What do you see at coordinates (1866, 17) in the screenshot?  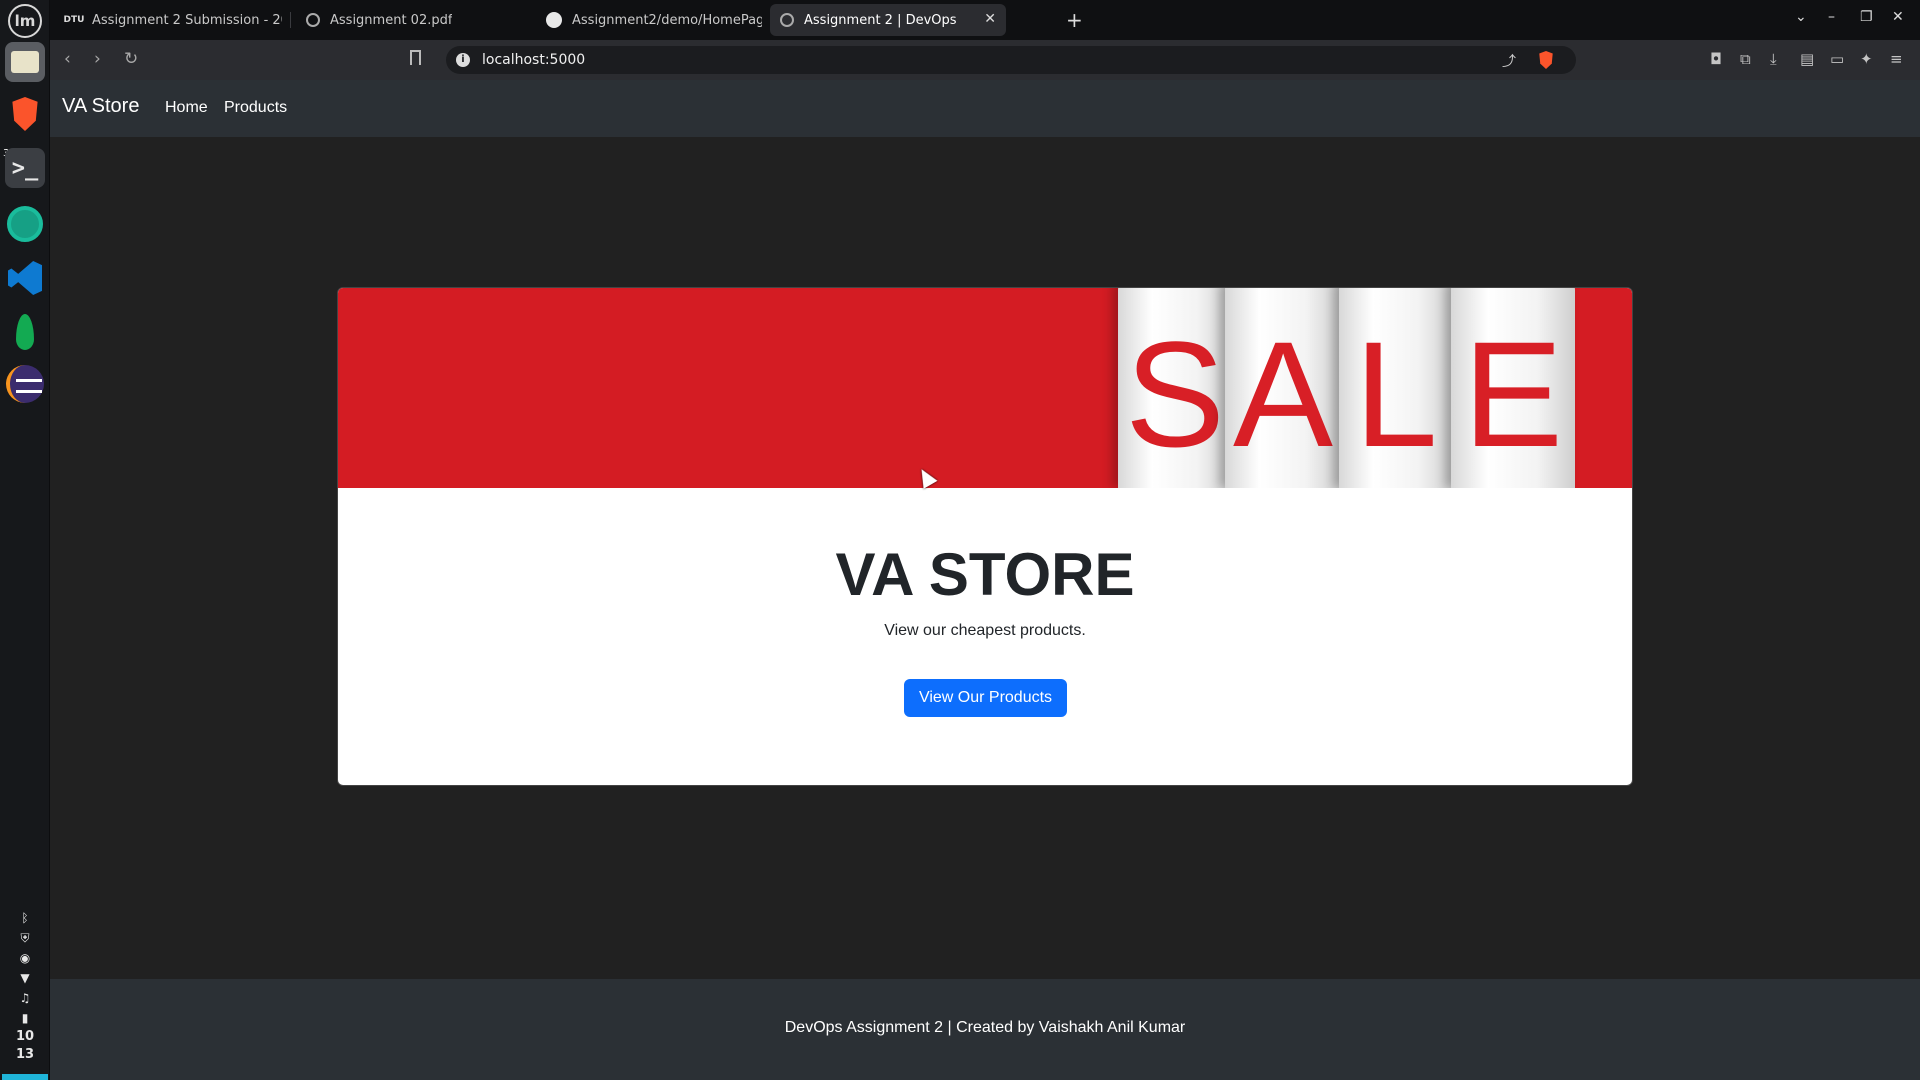 I see `restore-window-icon: ❐` at bounding box center [1866, 17].